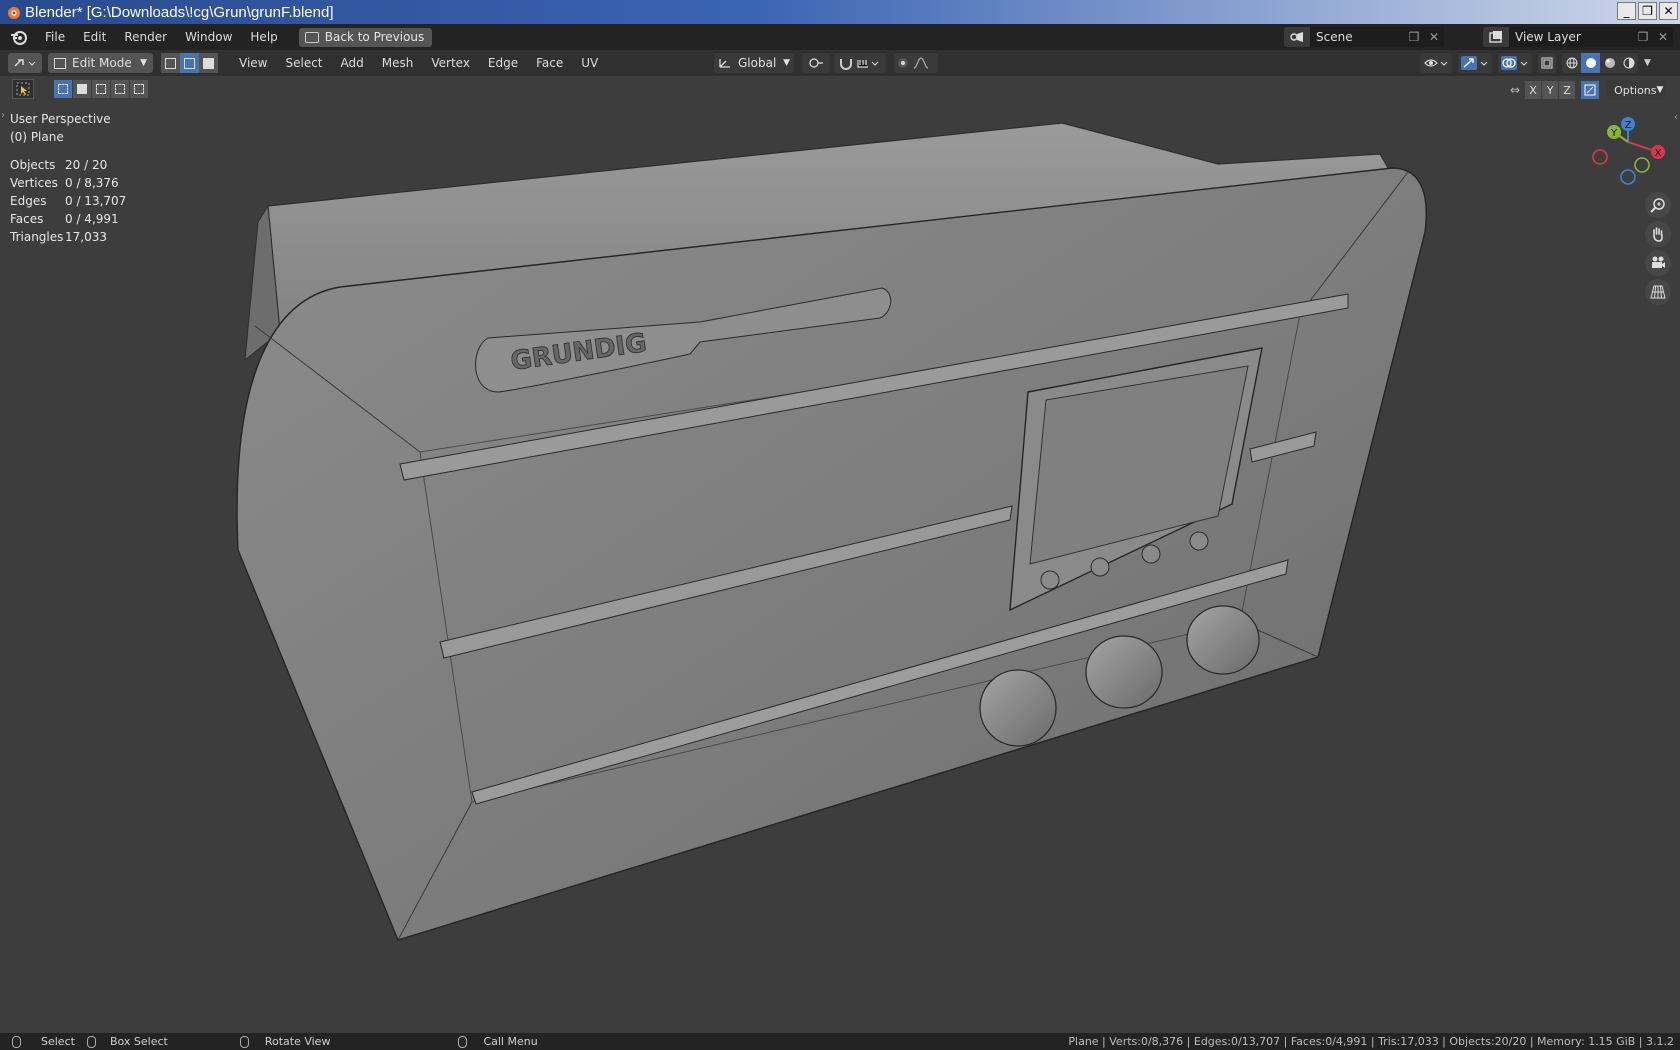 The width and height of the screenshot is (1680, 1050). I want to click on view-layer-name: View Layer, so click(1548, 37).